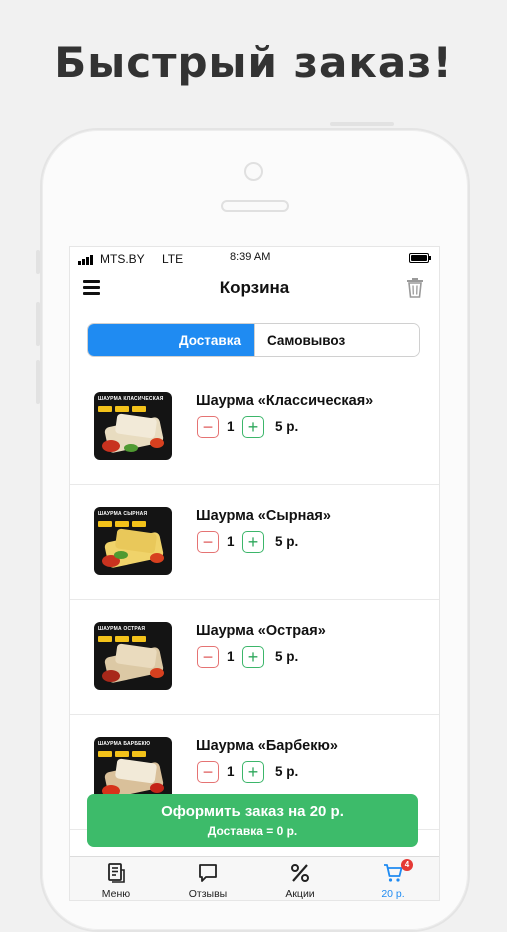  Describe the element at coordinates (261, 631) in the screenshot. I see `product-name: Шаурма «Острая»` at that location.